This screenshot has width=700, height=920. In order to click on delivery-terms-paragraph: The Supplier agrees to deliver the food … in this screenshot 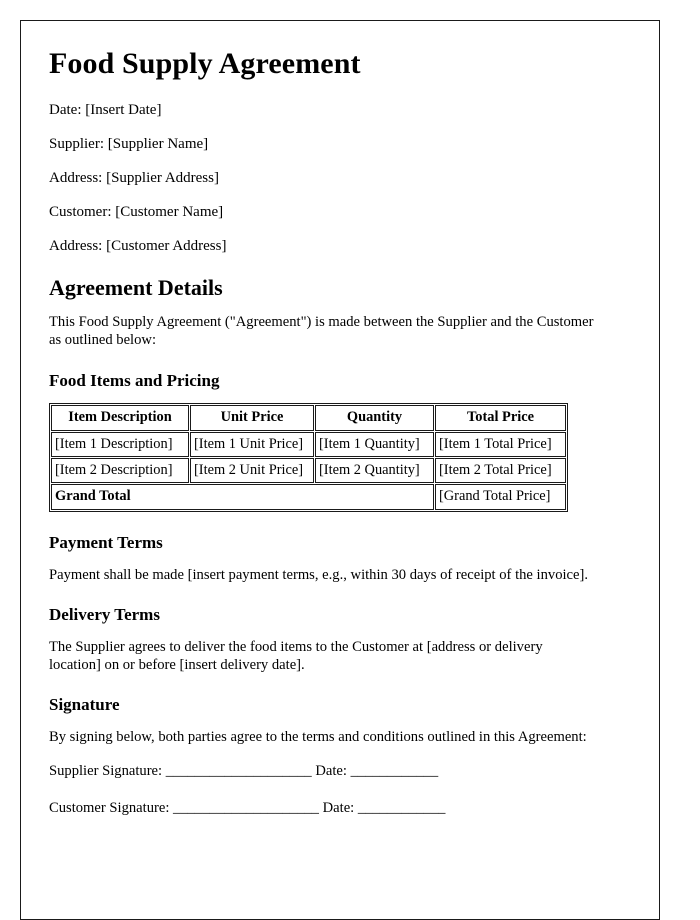, I will do `click(296, 655)`.